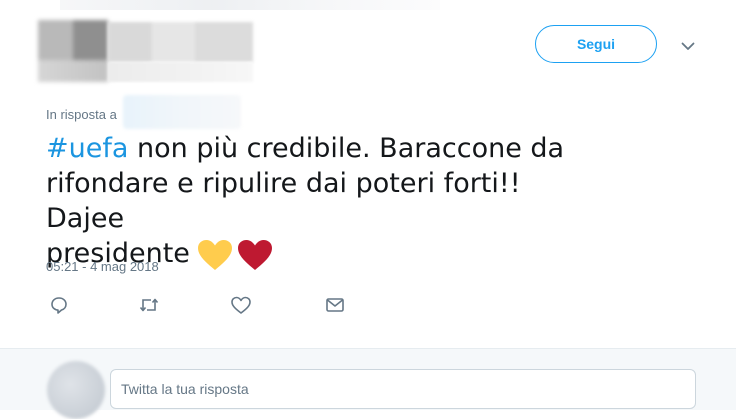 Image resolution: width=736 pixels, height=419 pixels. What do you see at coordinates (197, 305) in the screenshot?
I see `tweet-actions` at bounding box center [197, 305].